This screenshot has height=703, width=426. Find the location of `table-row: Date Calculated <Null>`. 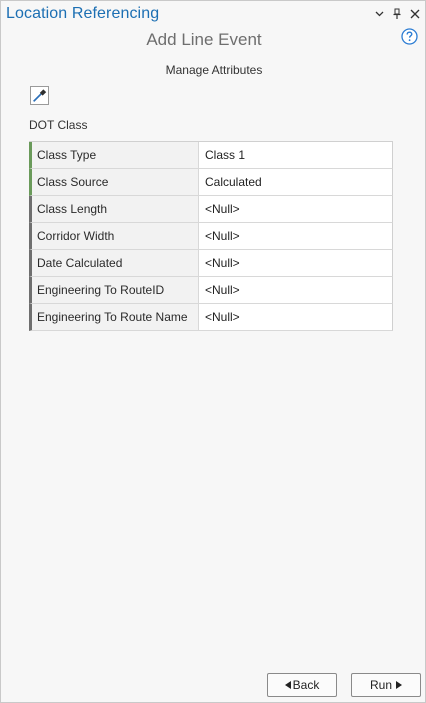

table-row: Date Calculated <Null> is located at coordinates (211, 263).